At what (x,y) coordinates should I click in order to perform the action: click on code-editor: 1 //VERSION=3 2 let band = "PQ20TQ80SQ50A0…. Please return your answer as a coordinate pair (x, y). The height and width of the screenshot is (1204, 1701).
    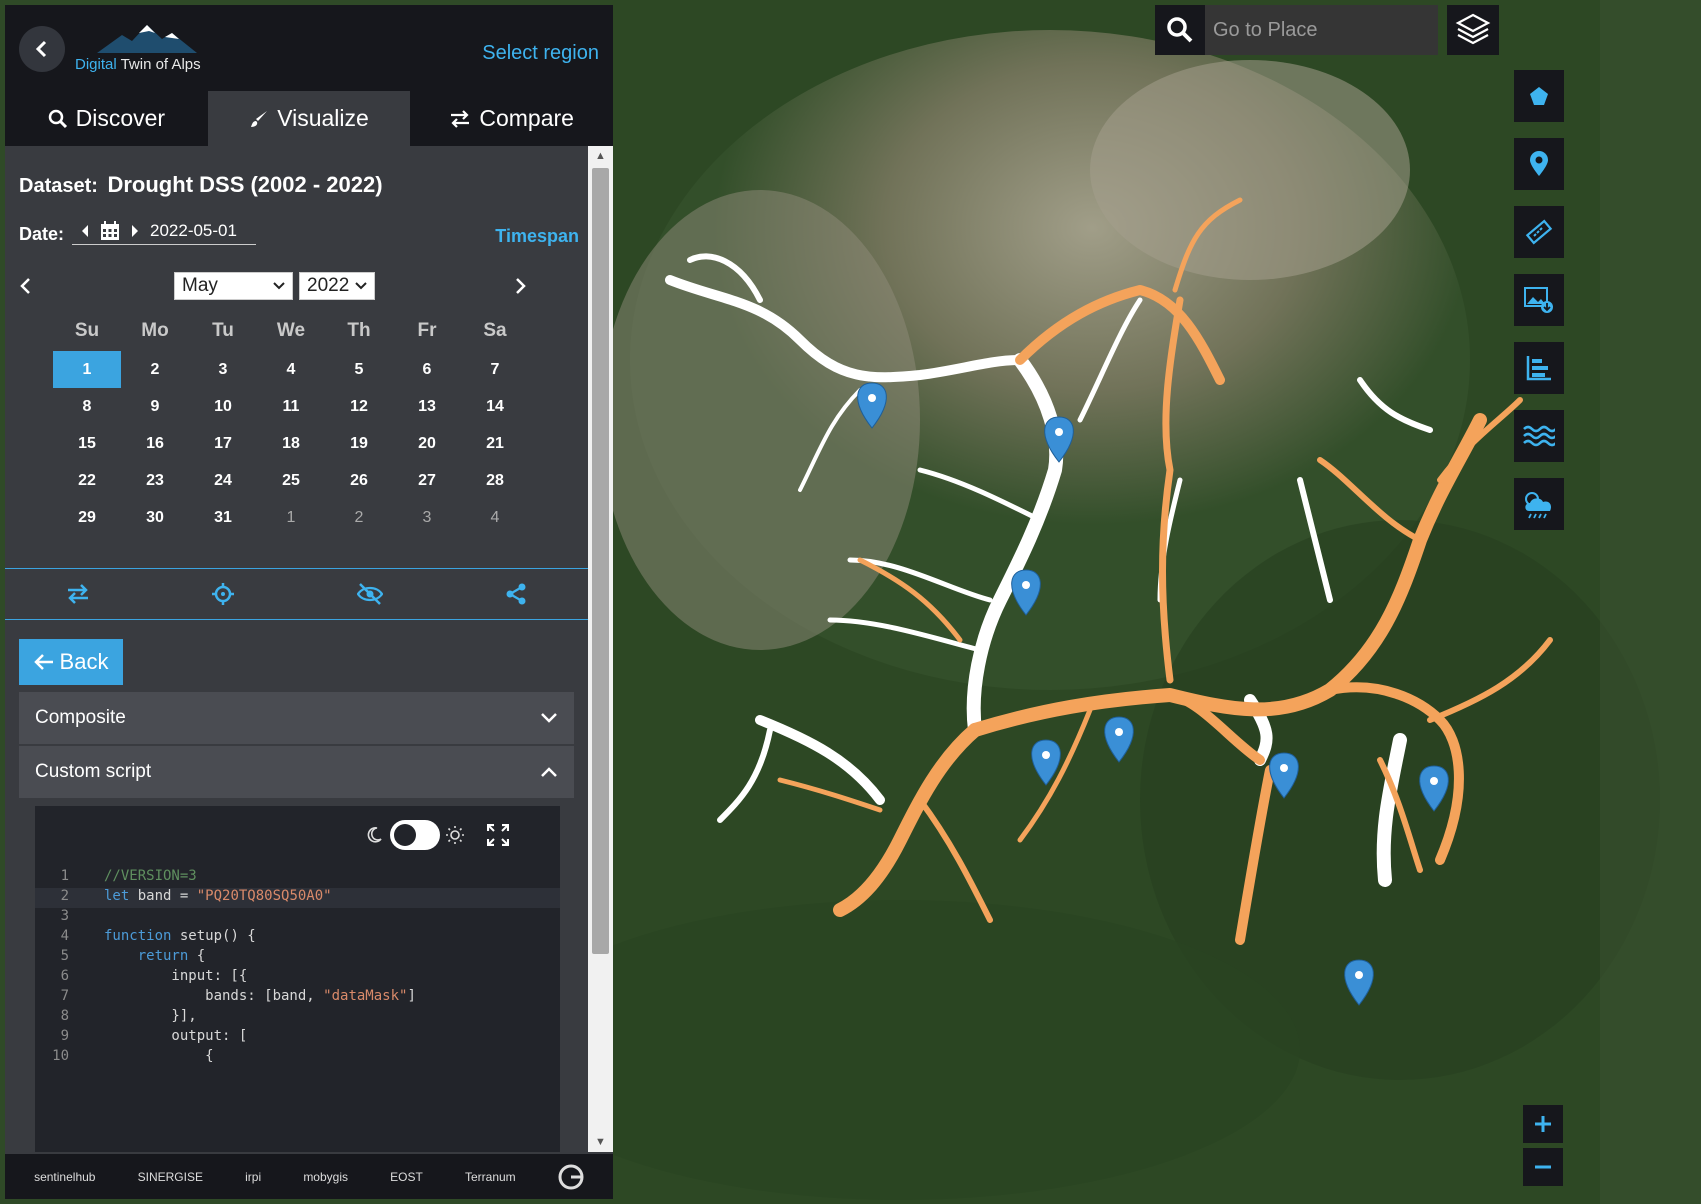
    Looking at the image, I should click on (297, 979).